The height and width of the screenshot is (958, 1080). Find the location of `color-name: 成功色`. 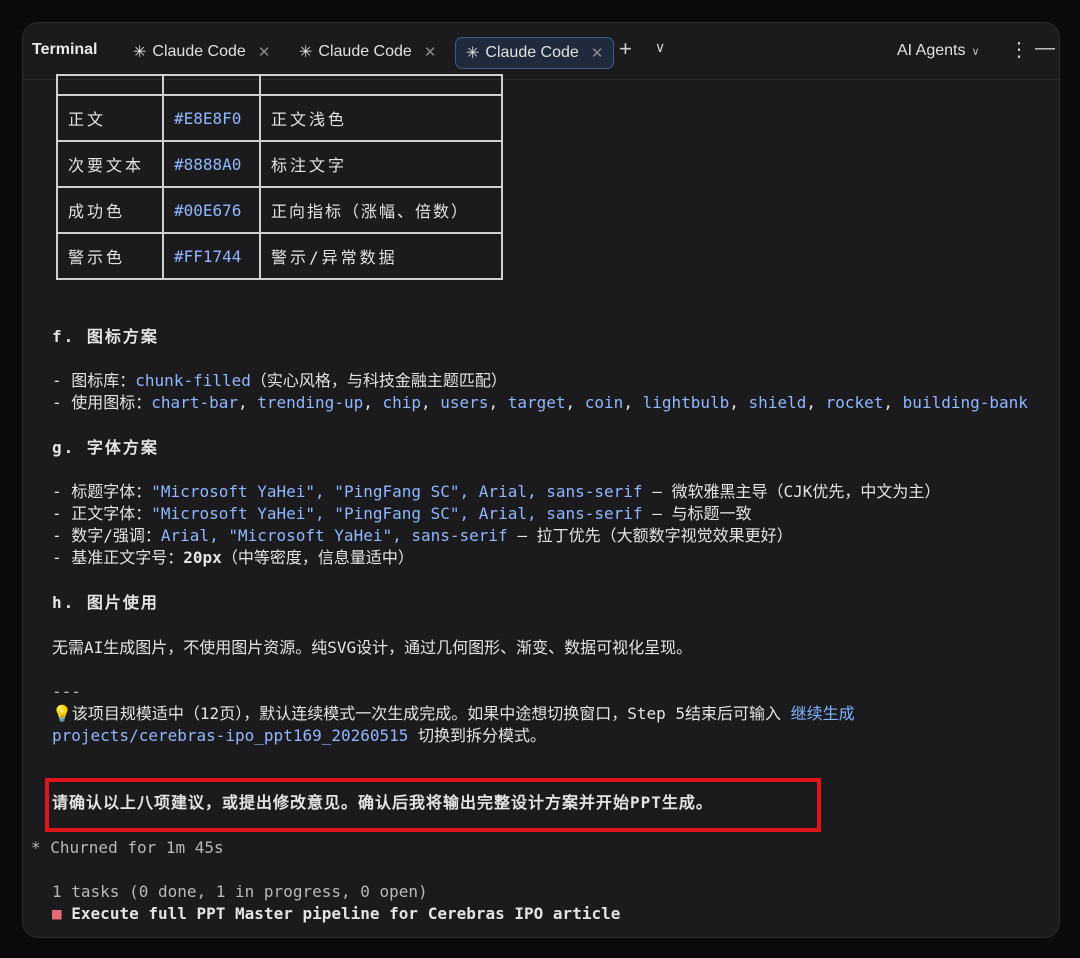

color-name: 成功色 is located at coordinates (110, 210).